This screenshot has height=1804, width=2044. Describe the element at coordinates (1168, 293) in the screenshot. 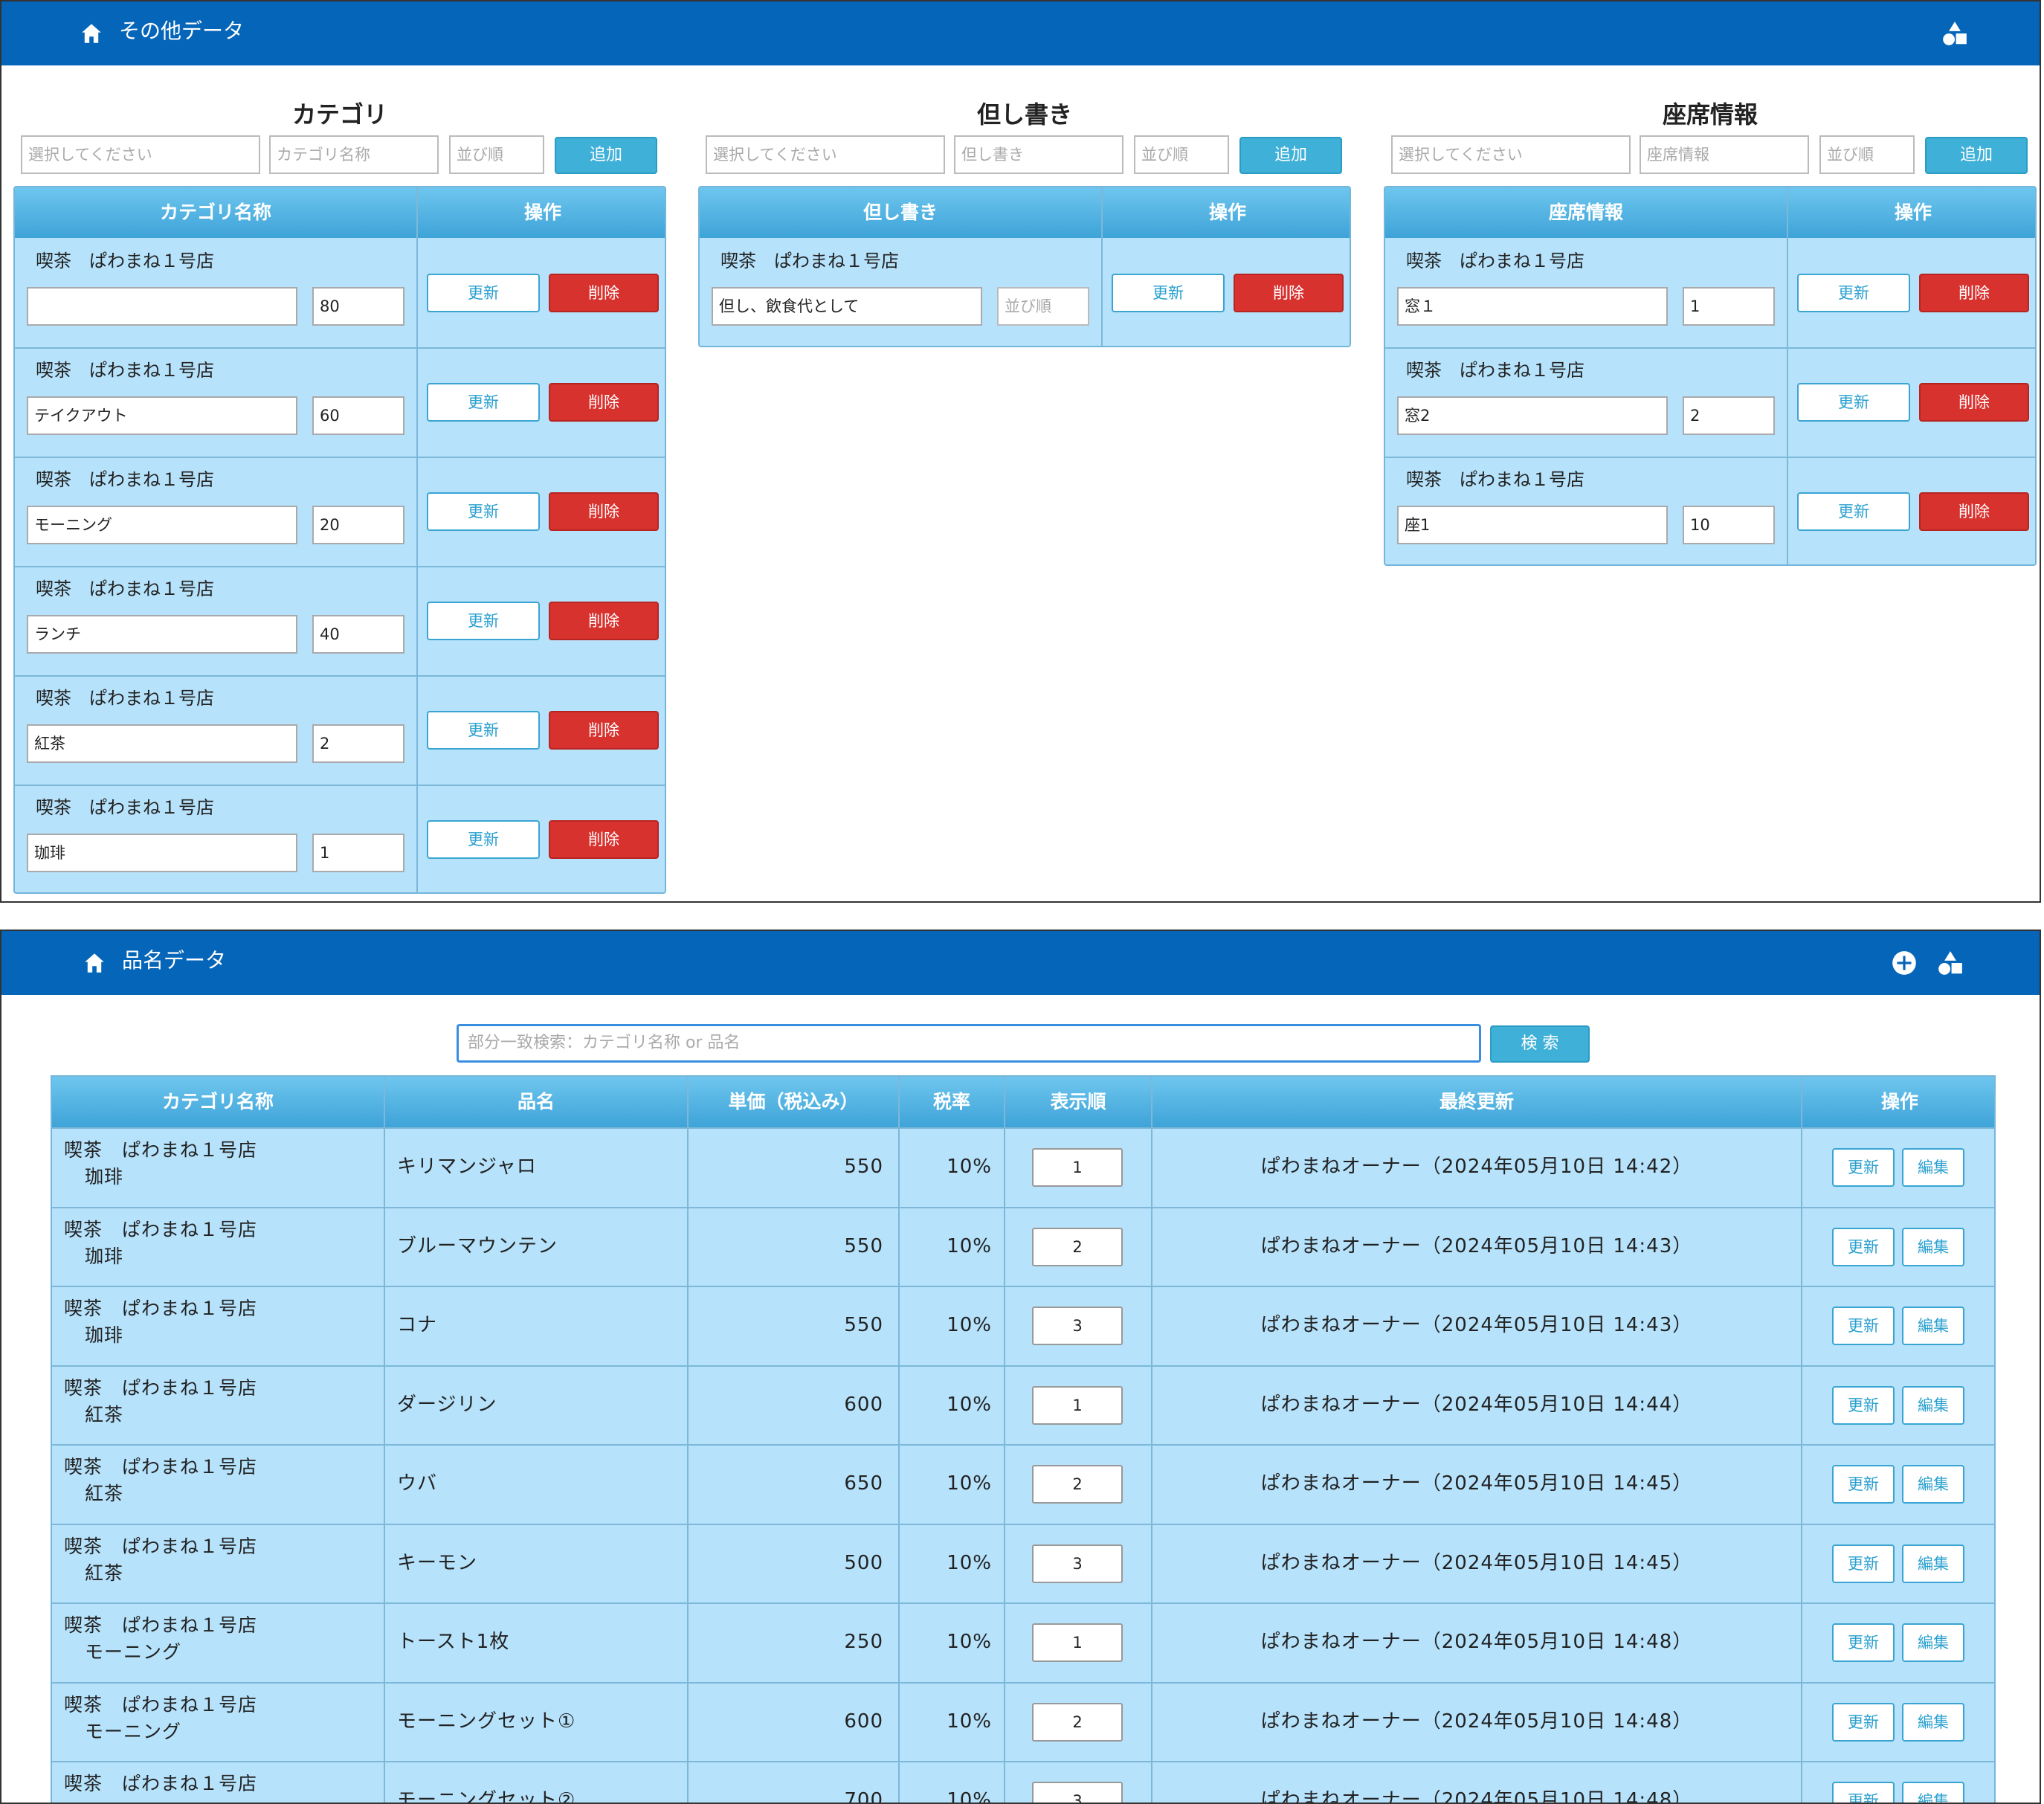

I see `proviso-update-button: 更新` at that location.